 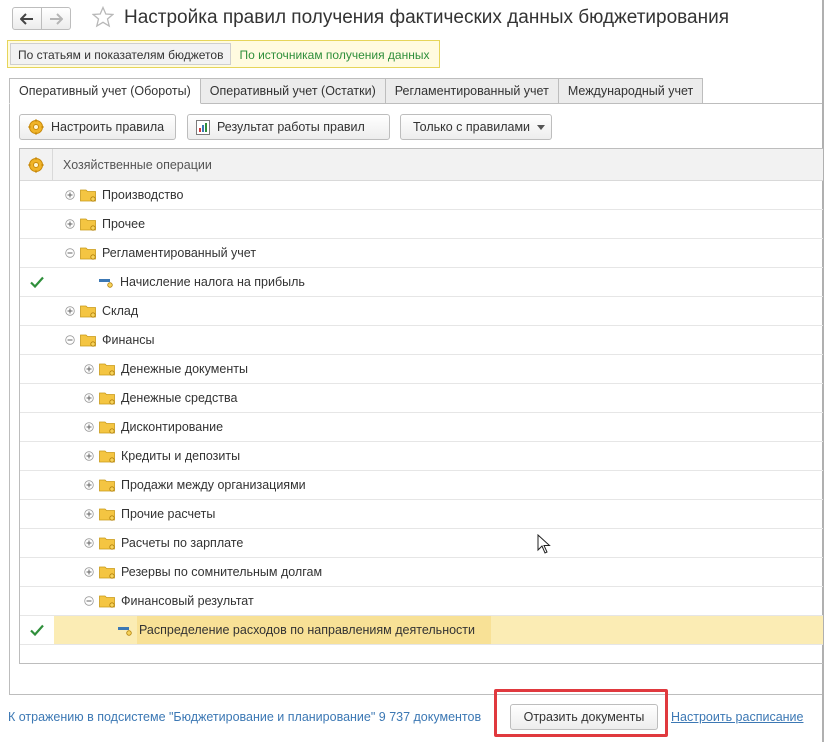 I want to click on table-row: Прочее, so click(x=421, y=224).